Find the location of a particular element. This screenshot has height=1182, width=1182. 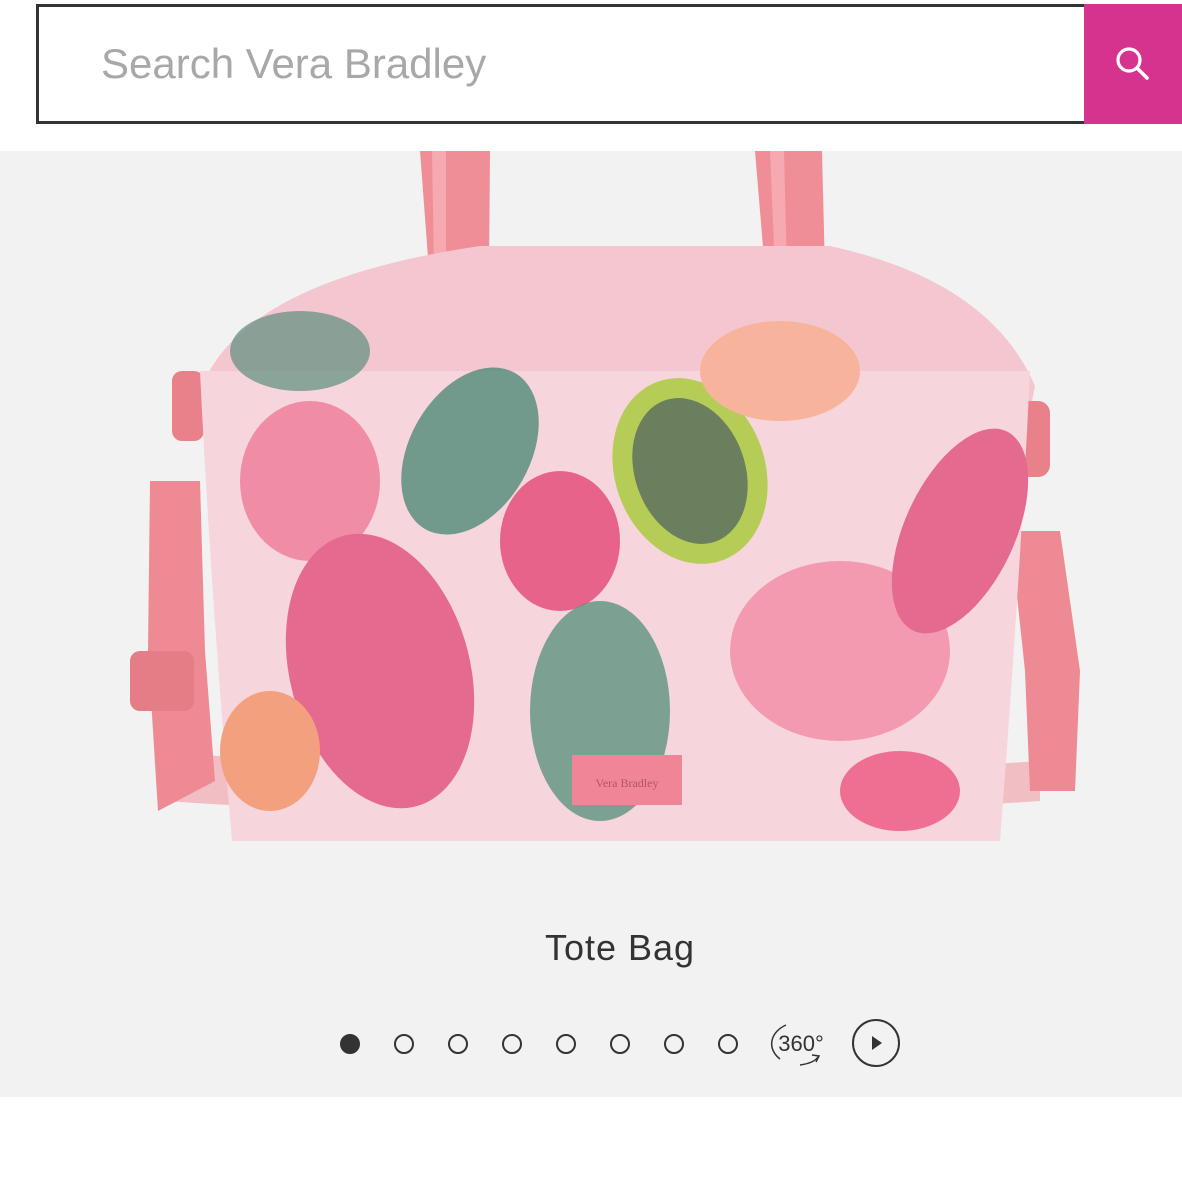

search-button is located at coordinates (1133, 64).